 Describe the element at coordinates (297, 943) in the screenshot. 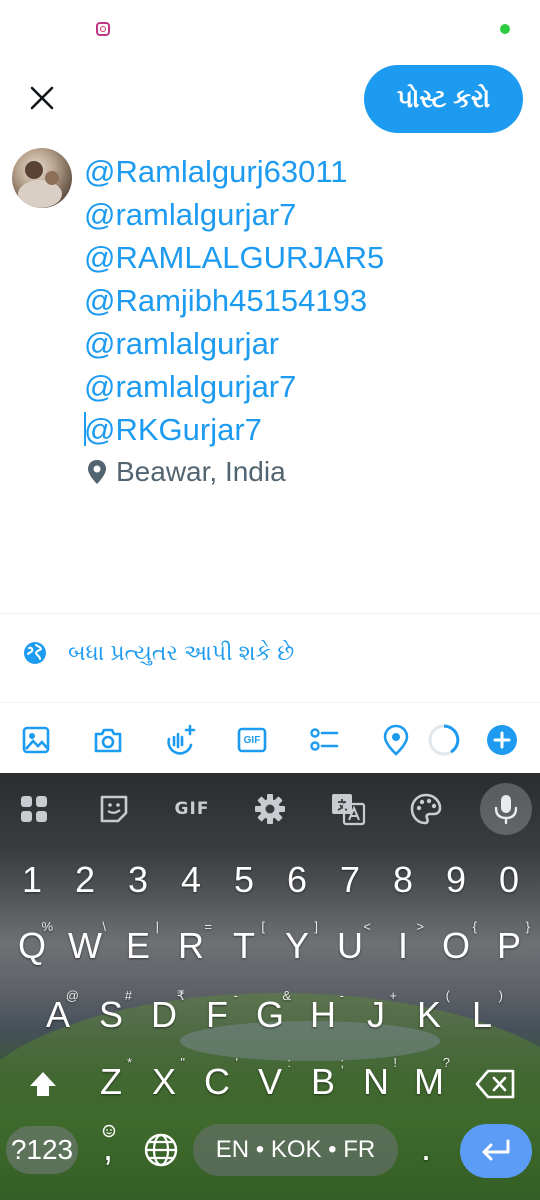

I see `key-y: Y]` at that location.